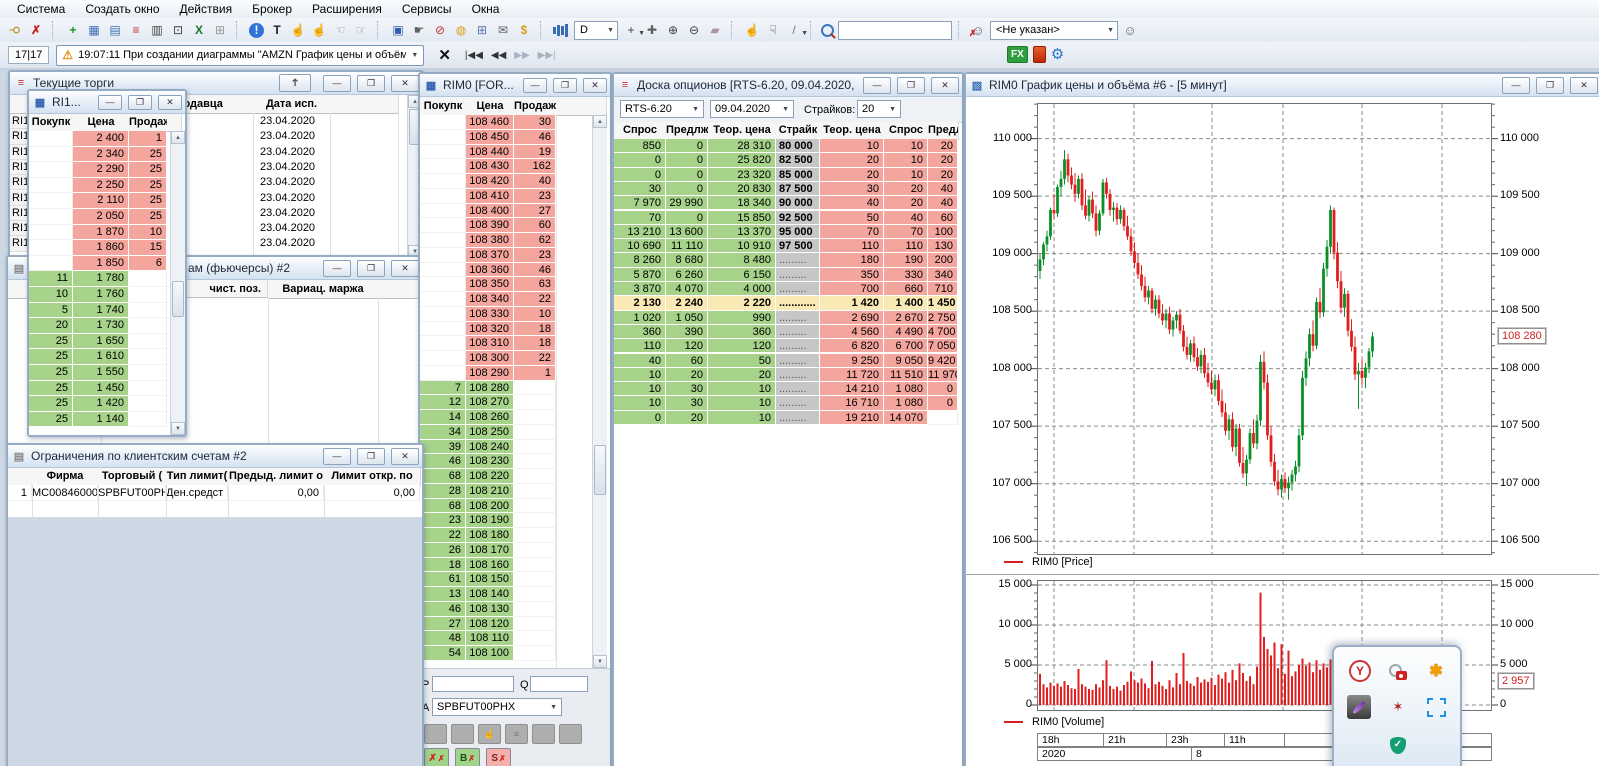 The width and height of the screenshot is (1599, 766). I want to click on menu-item: Сервисы, so click(427, 9).